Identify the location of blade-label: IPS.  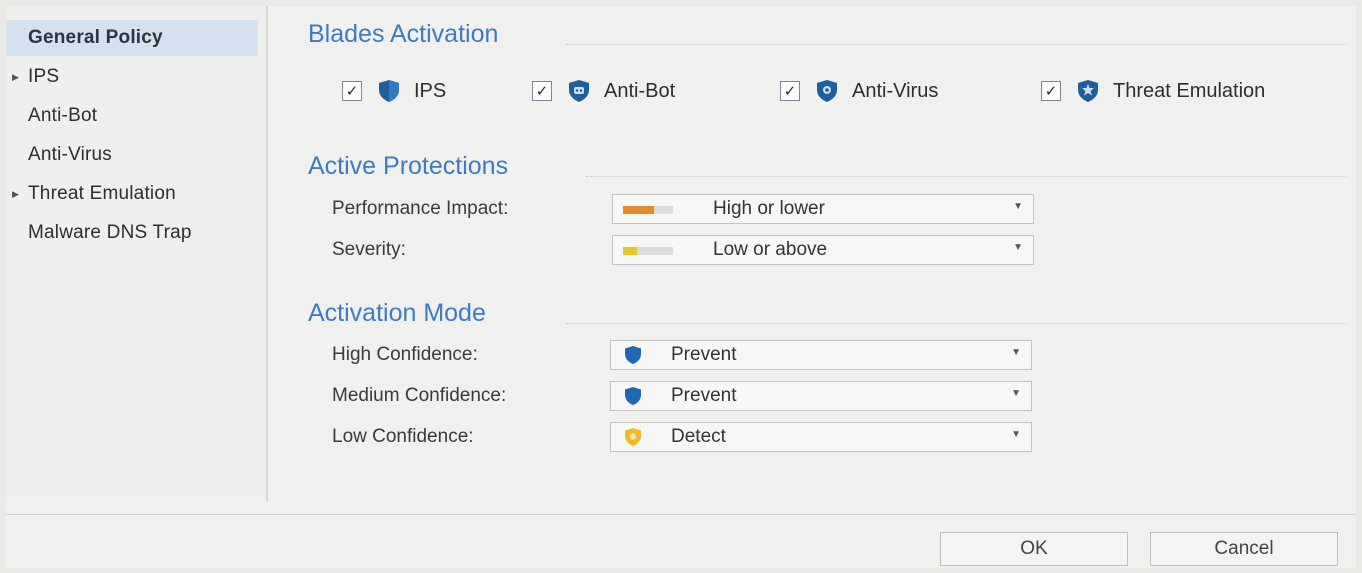
(430, 90).